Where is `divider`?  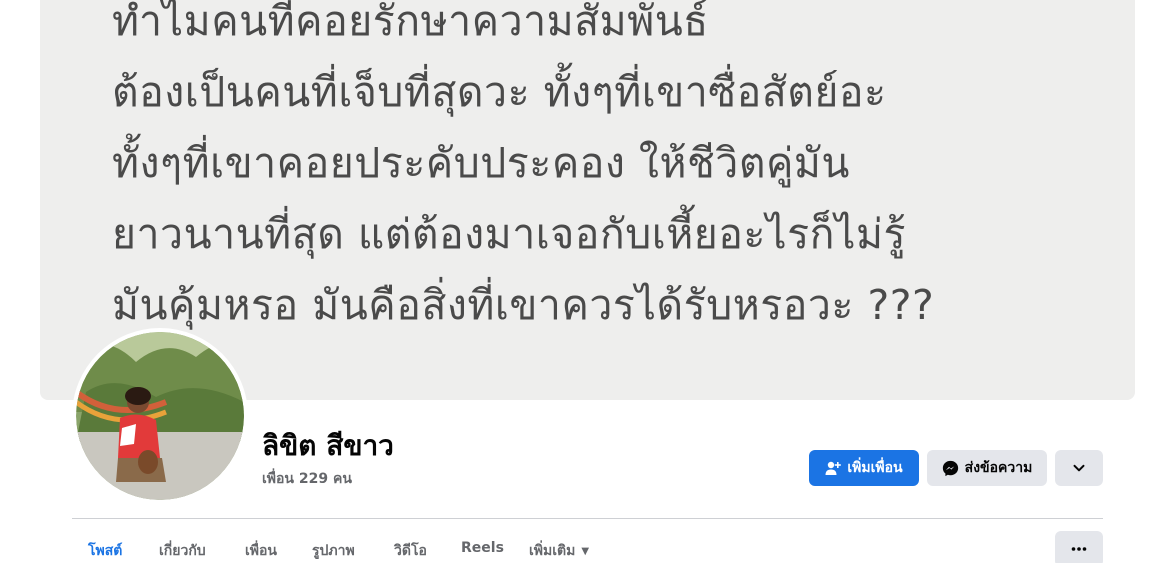
divider is located at coordinates (587, 518).